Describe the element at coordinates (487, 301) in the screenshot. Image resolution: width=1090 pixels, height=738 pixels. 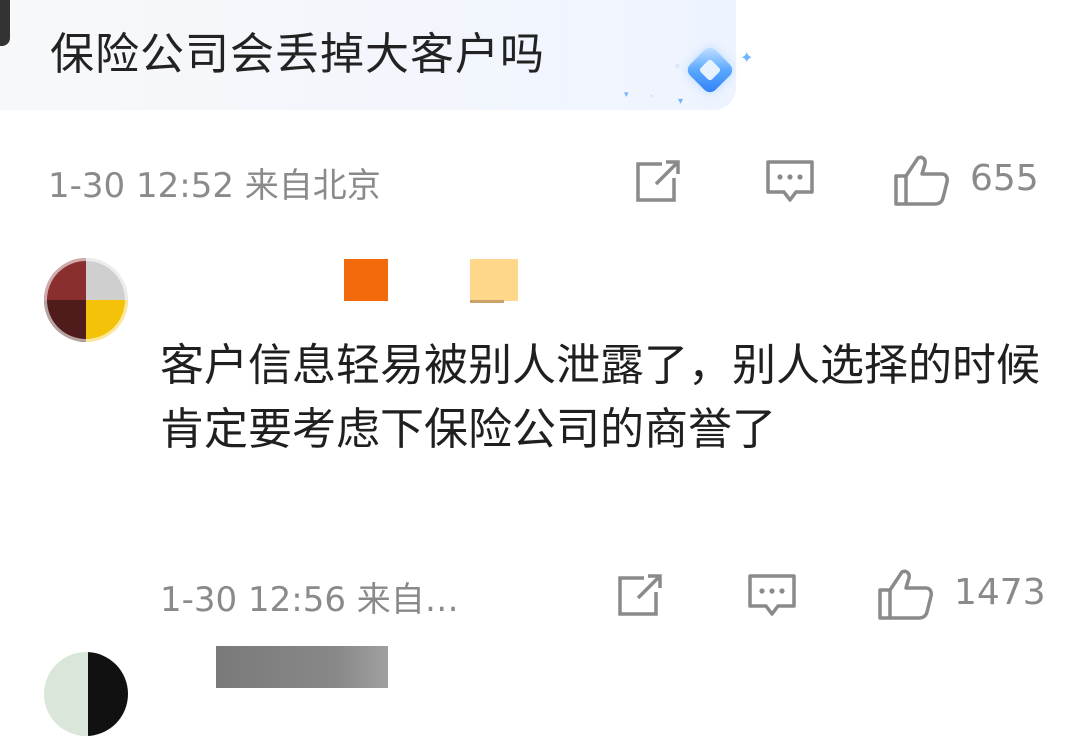
I see `badge-underline` at that location.